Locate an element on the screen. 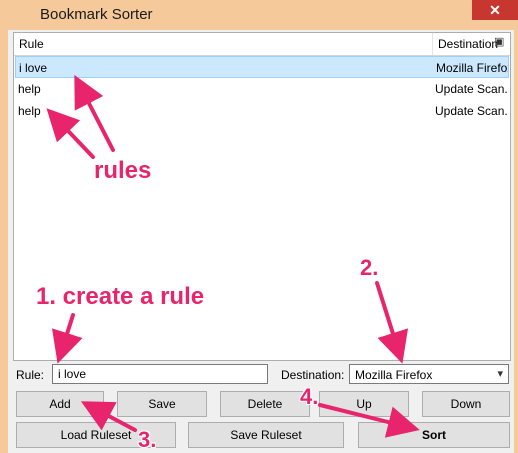  up-button: Up is located at coordinates (364, 404).